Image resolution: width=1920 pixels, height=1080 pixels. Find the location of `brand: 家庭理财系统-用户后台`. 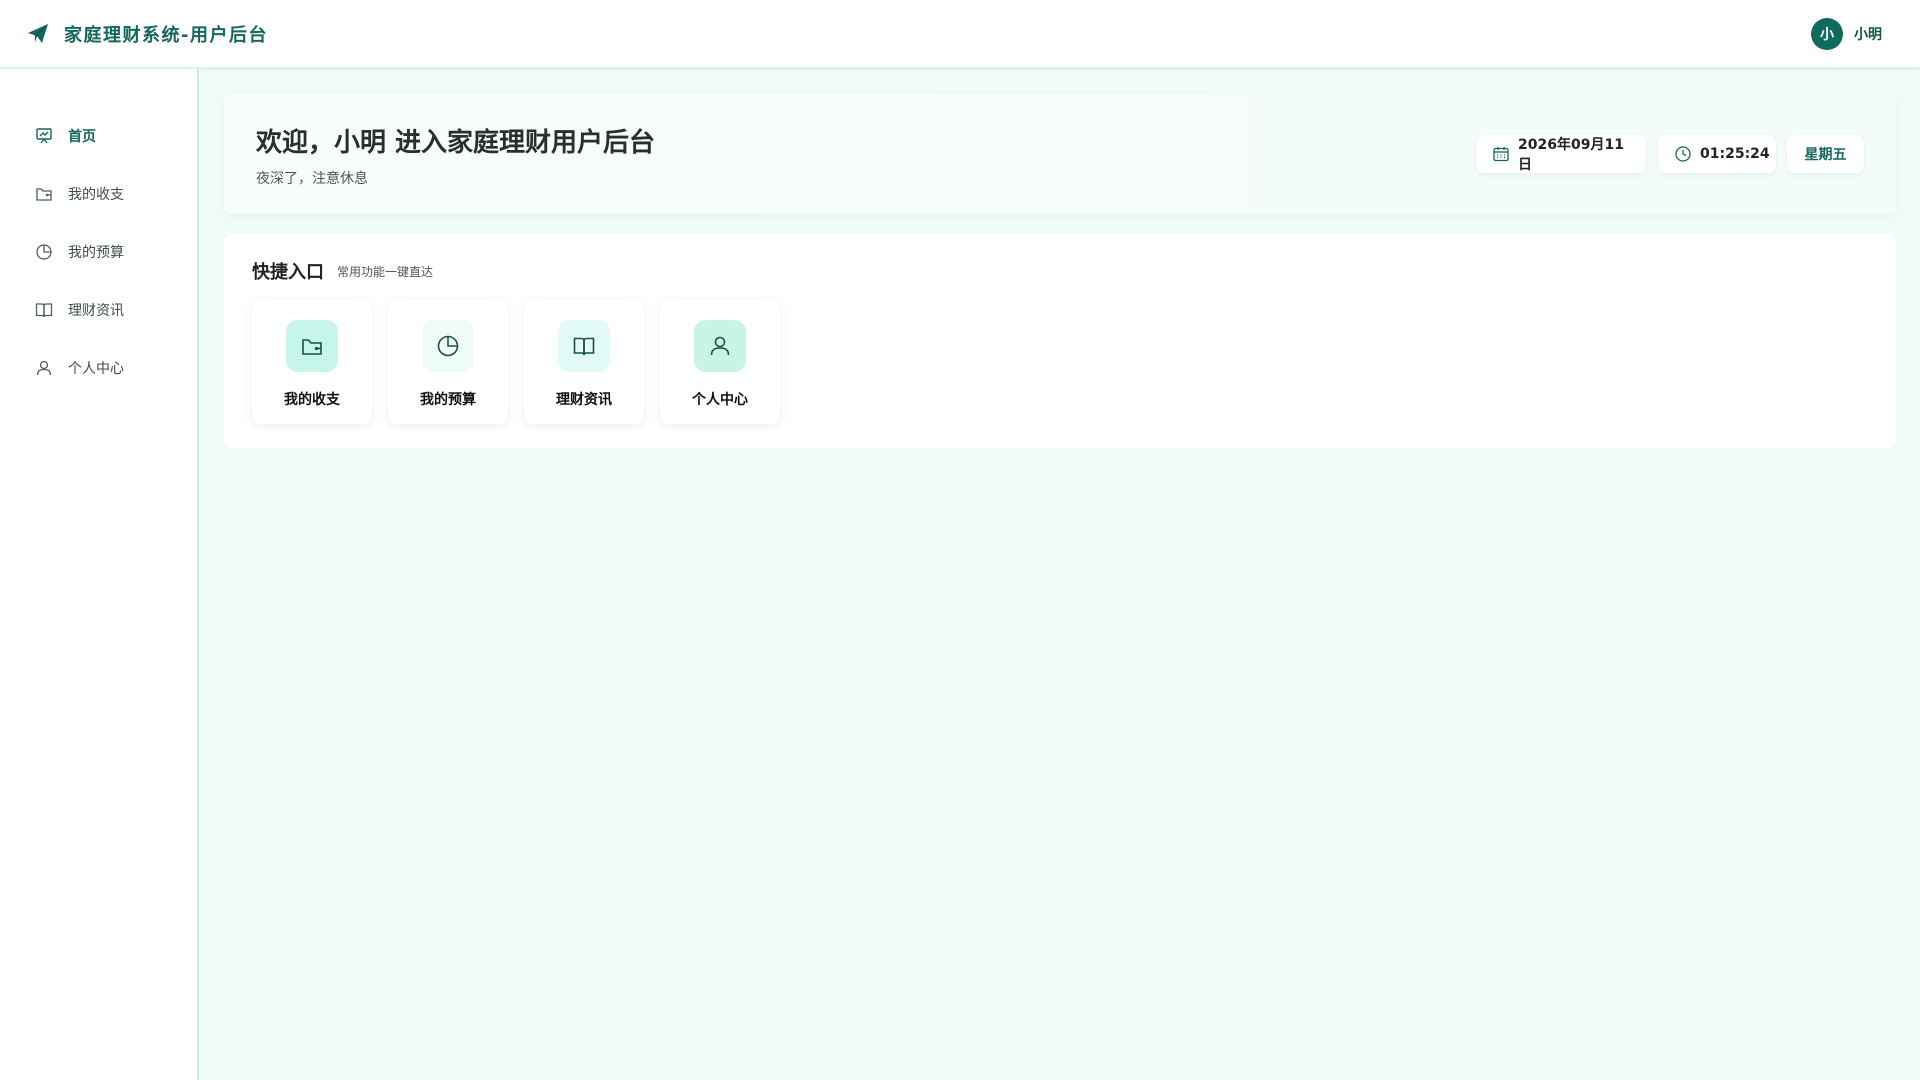

brand: 家庭理财系统-用户后台 is located at coordinates (147, 34).